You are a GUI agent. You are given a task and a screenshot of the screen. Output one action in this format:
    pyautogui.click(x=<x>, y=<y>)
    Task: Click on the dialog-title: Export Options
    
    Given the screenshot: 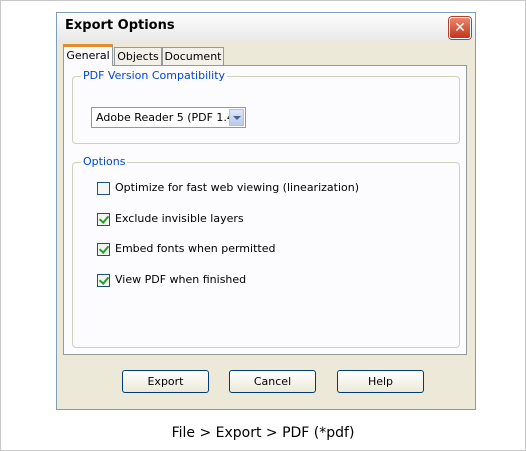 What is the action you would take?
    pyautogui.click(x=120, y=25)
    